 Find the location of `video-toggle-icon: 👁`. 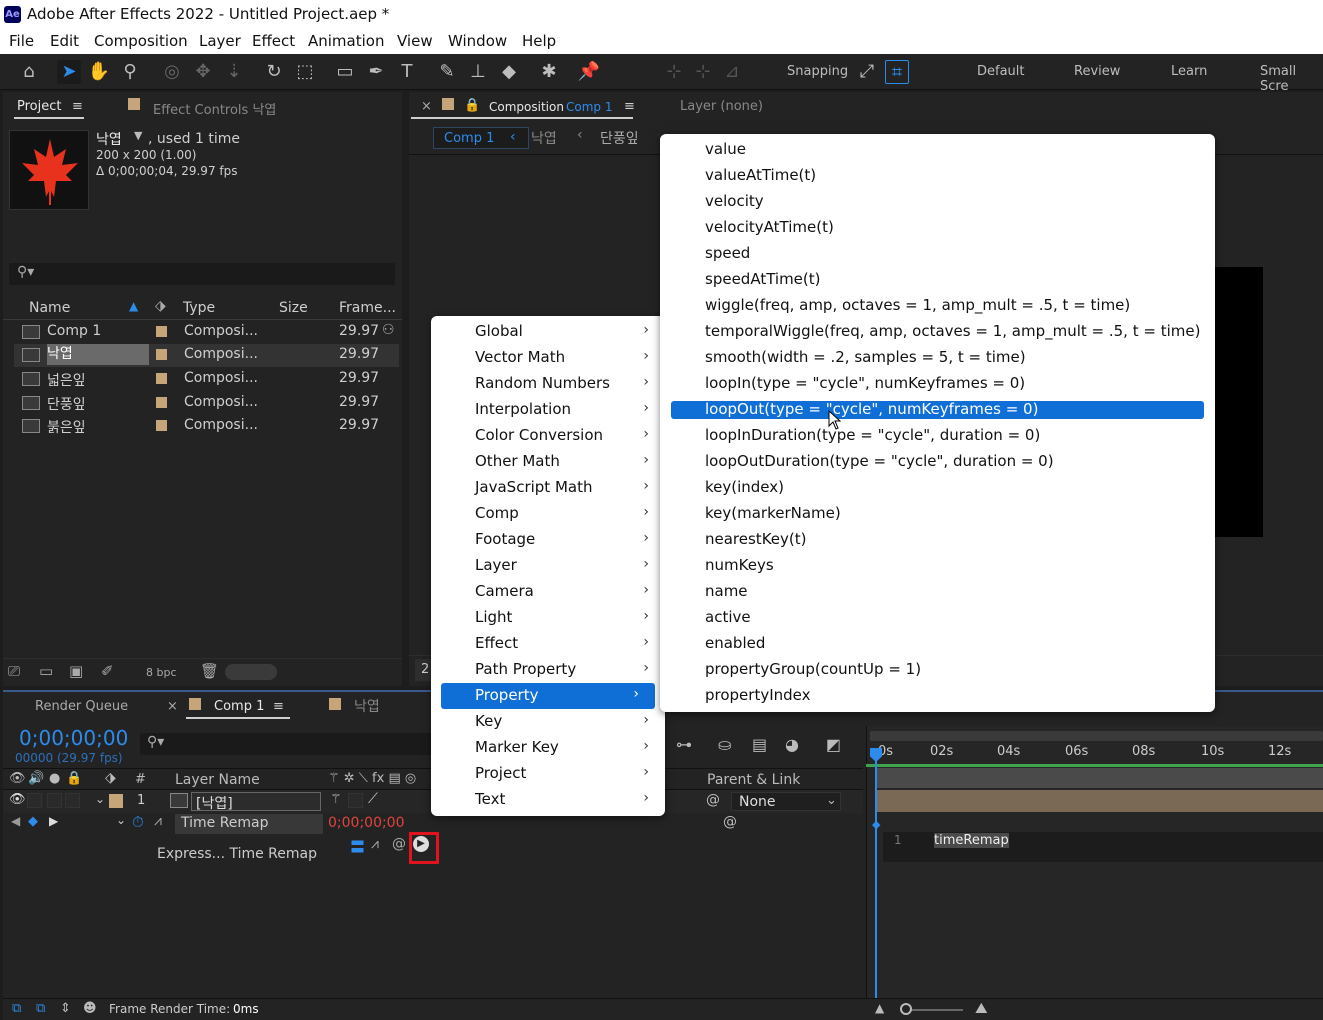

video-toggle-icon: 👁 is located at coordinates (17, 778).